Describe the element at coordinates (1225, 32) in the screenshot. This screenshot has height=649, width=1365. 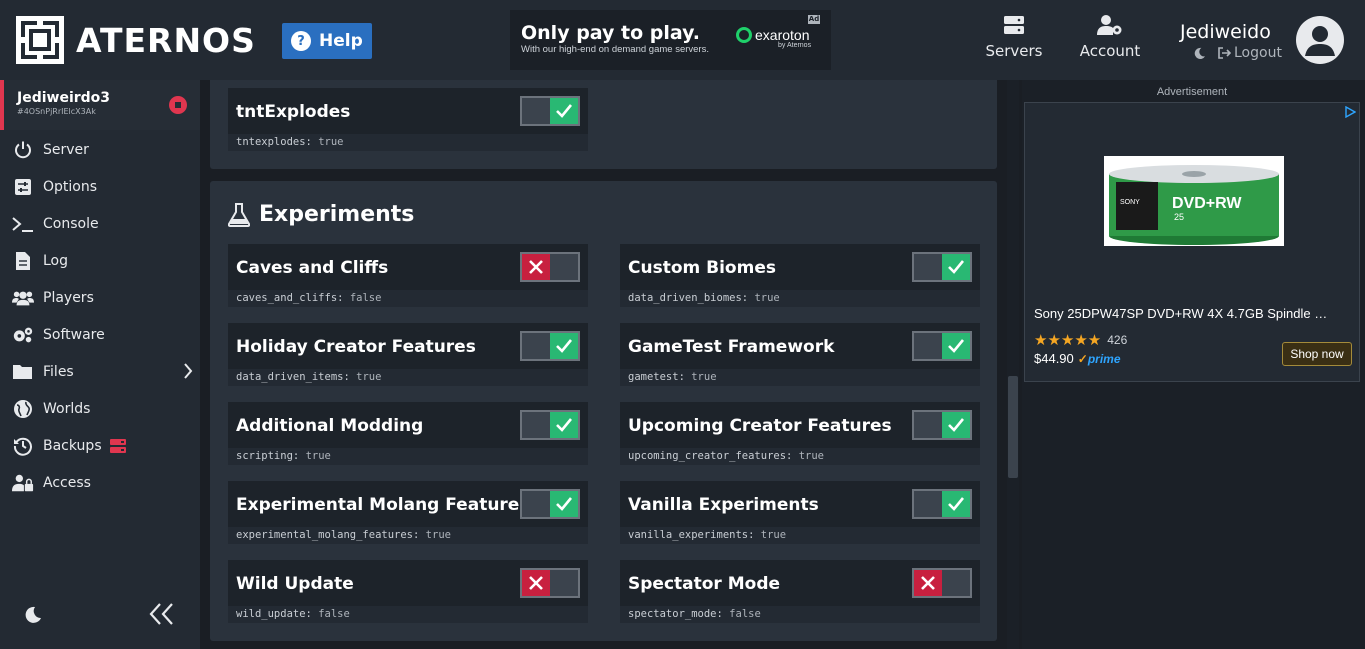
I see `user-name: Jediweido` at that location.